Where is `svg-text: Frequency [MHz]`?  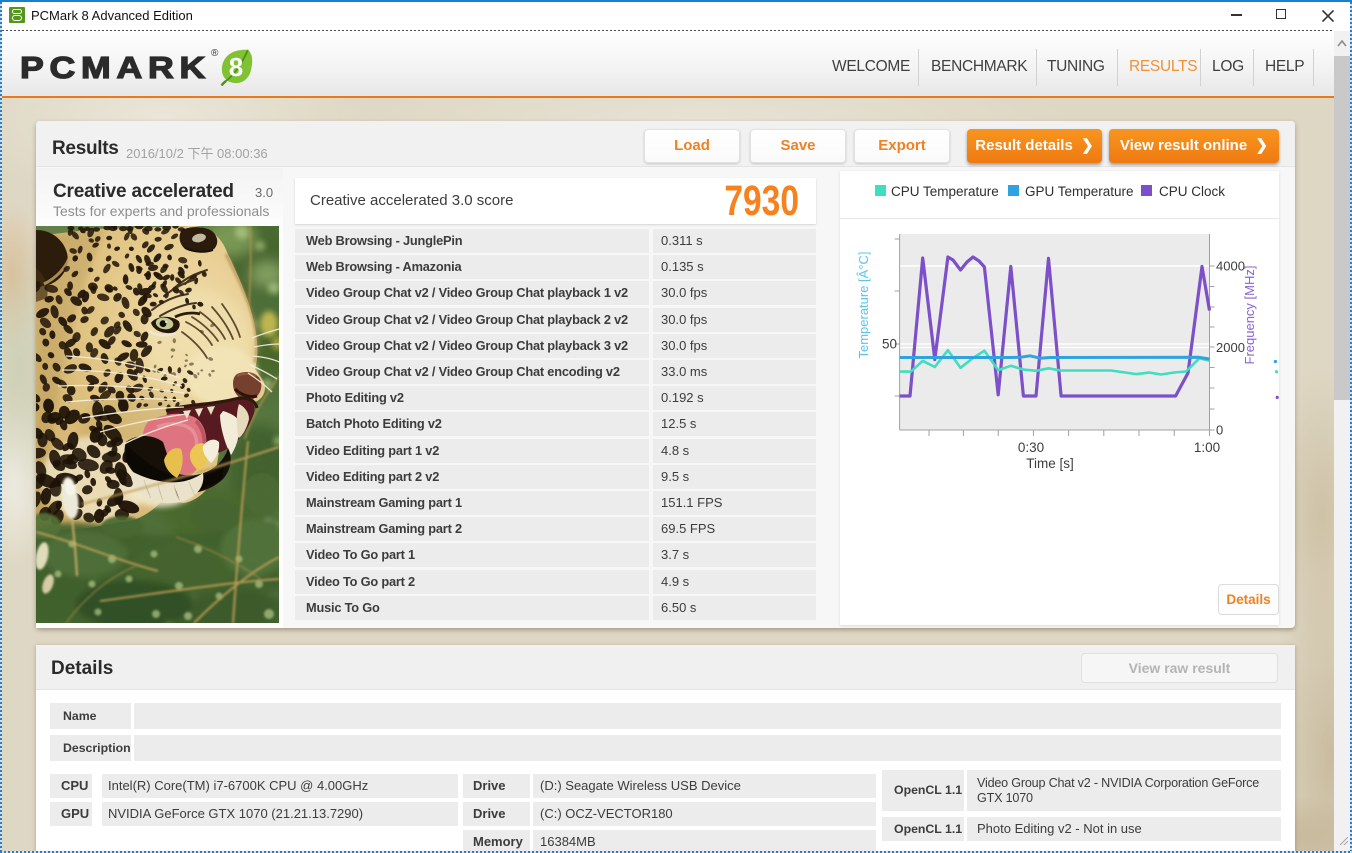 svg-text: Frequency [MHz] is located at coordinates (1249, 315).